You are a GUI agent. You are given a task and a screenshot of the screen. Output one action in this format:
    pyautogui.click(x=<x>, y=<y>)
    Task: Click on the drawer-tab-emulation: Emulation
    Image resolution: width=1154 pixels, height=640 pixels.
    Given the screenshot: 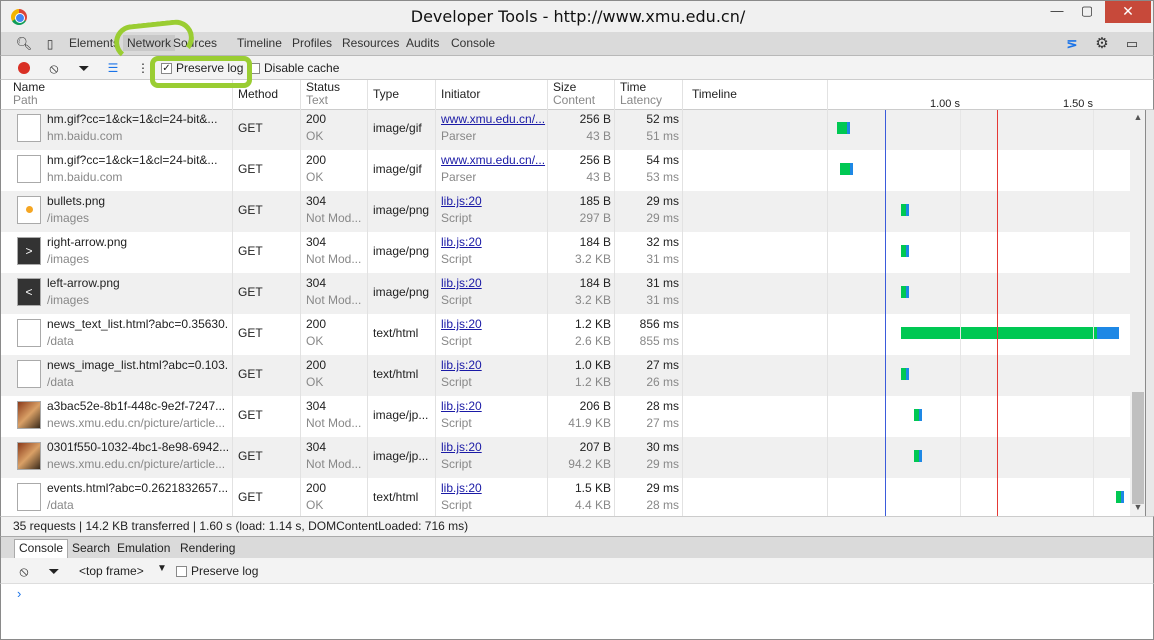 What is the action you would take?
    pyautogui.click(x=143, y=548)
    